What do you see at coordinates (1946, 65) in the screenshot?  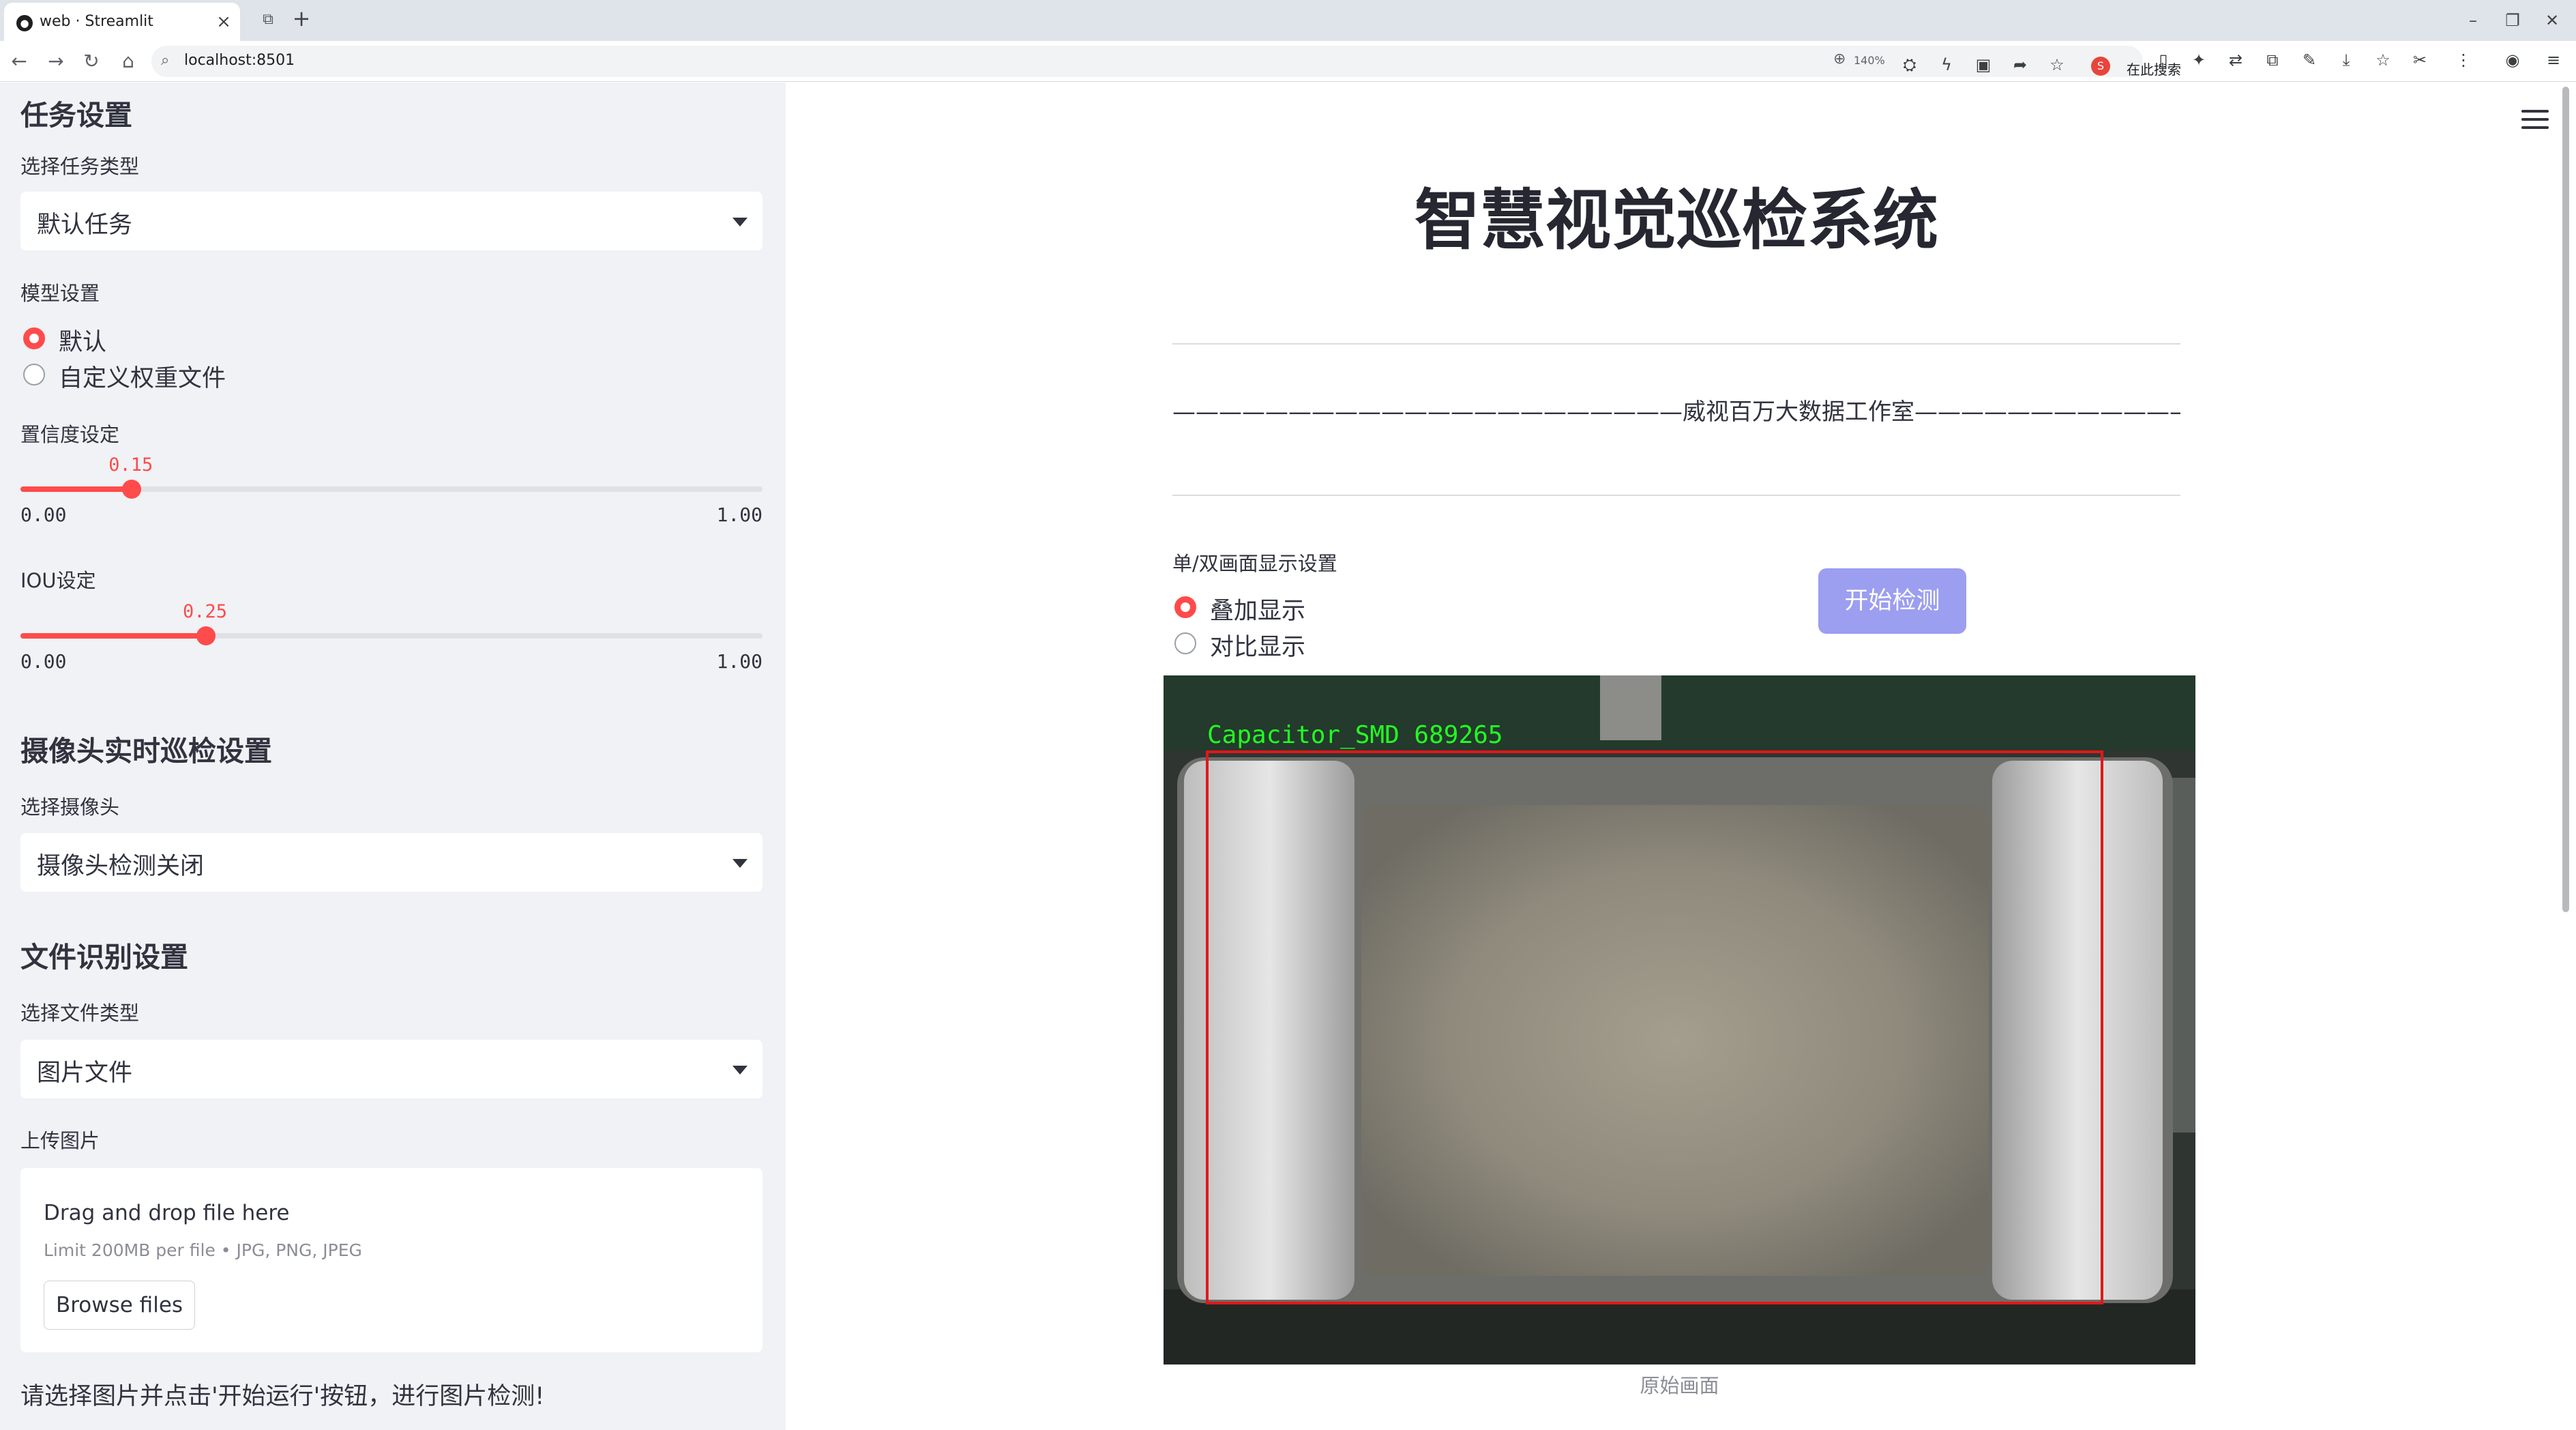 I see `lightning-icon: ϟ` at bounding box center [1946, 65].